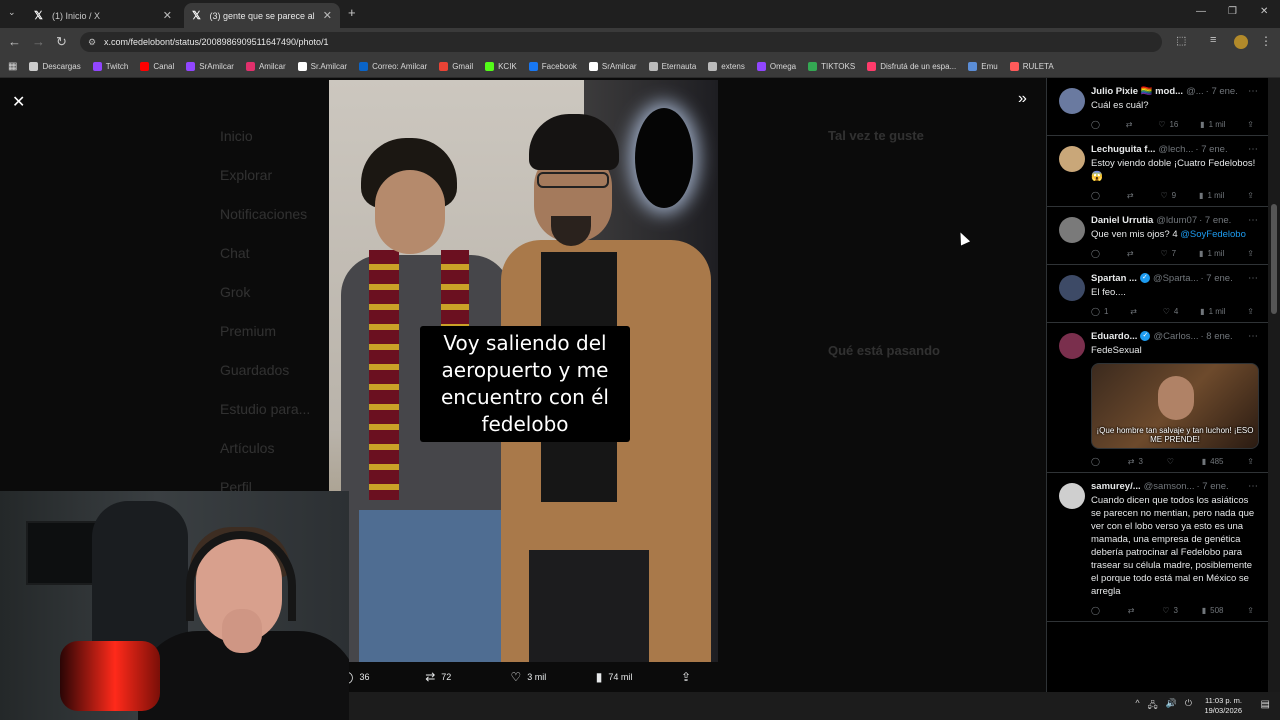 The width and height of the screenshot is (1280, 720). I want to click on scrollbar-thumb, so click(1274, 259).